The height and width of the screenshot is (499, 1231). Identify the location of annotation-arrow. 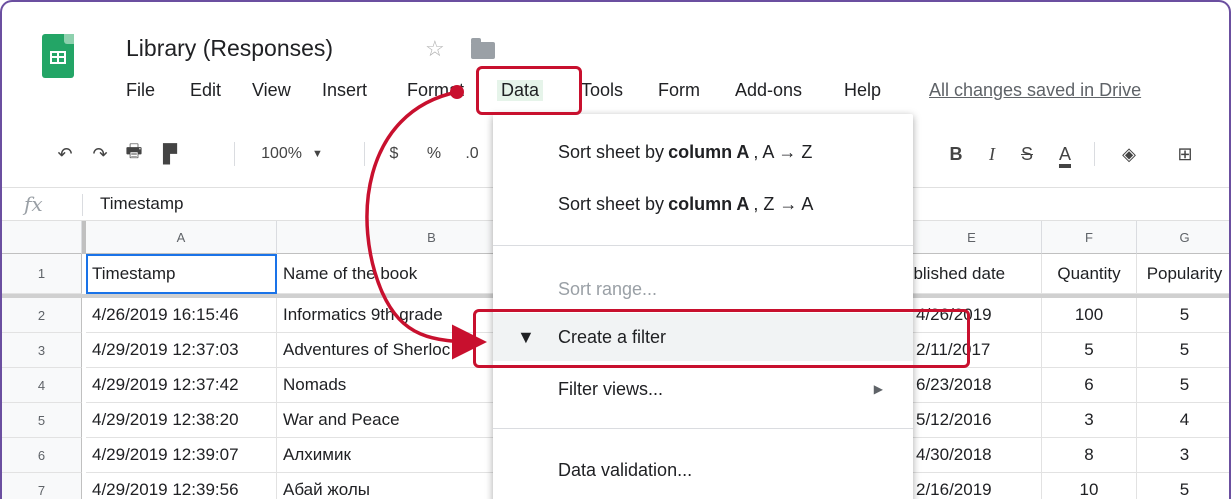
(426, 222).